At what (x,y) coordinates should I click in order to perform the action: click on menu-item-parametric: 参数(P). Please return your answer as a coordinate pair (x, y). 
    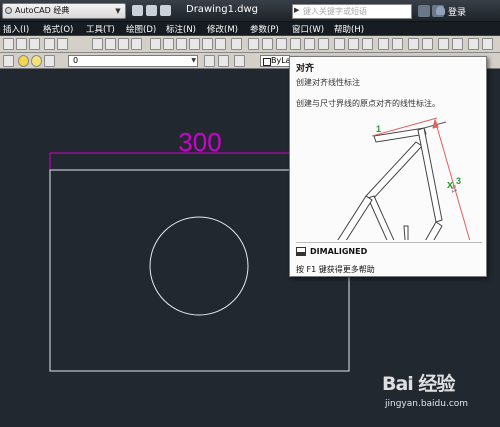
    Looking at the image, I should click on (264, 29).